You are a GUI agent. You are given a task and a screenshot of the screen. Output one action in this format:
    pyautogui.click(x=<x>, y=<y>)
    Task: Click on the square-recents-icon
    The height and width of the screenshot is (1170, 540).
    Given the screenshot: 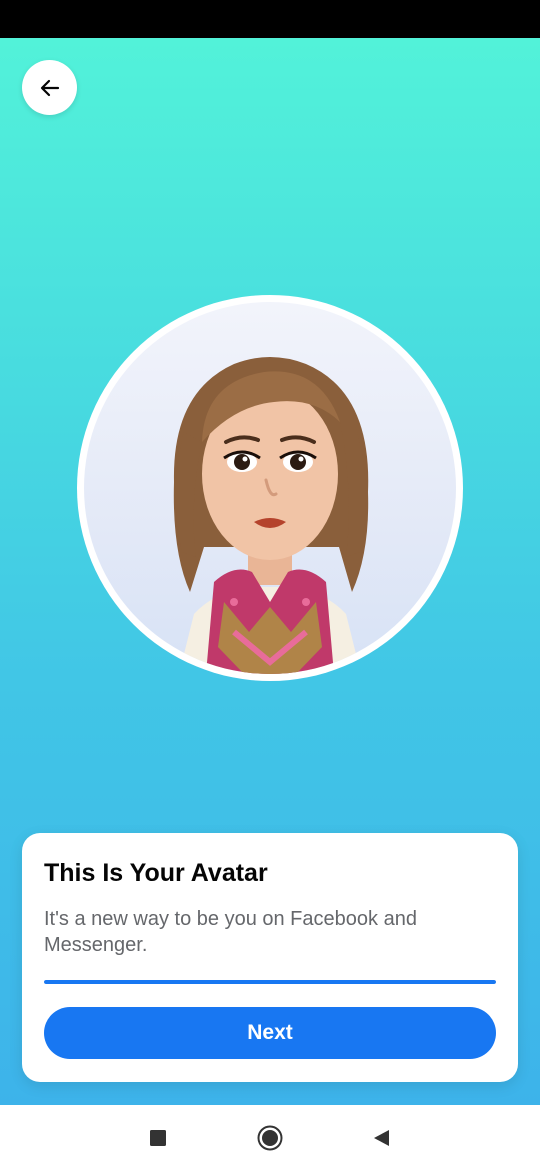 What is the action you would take?
    pyautogui.click(x=158, y=1138)
    